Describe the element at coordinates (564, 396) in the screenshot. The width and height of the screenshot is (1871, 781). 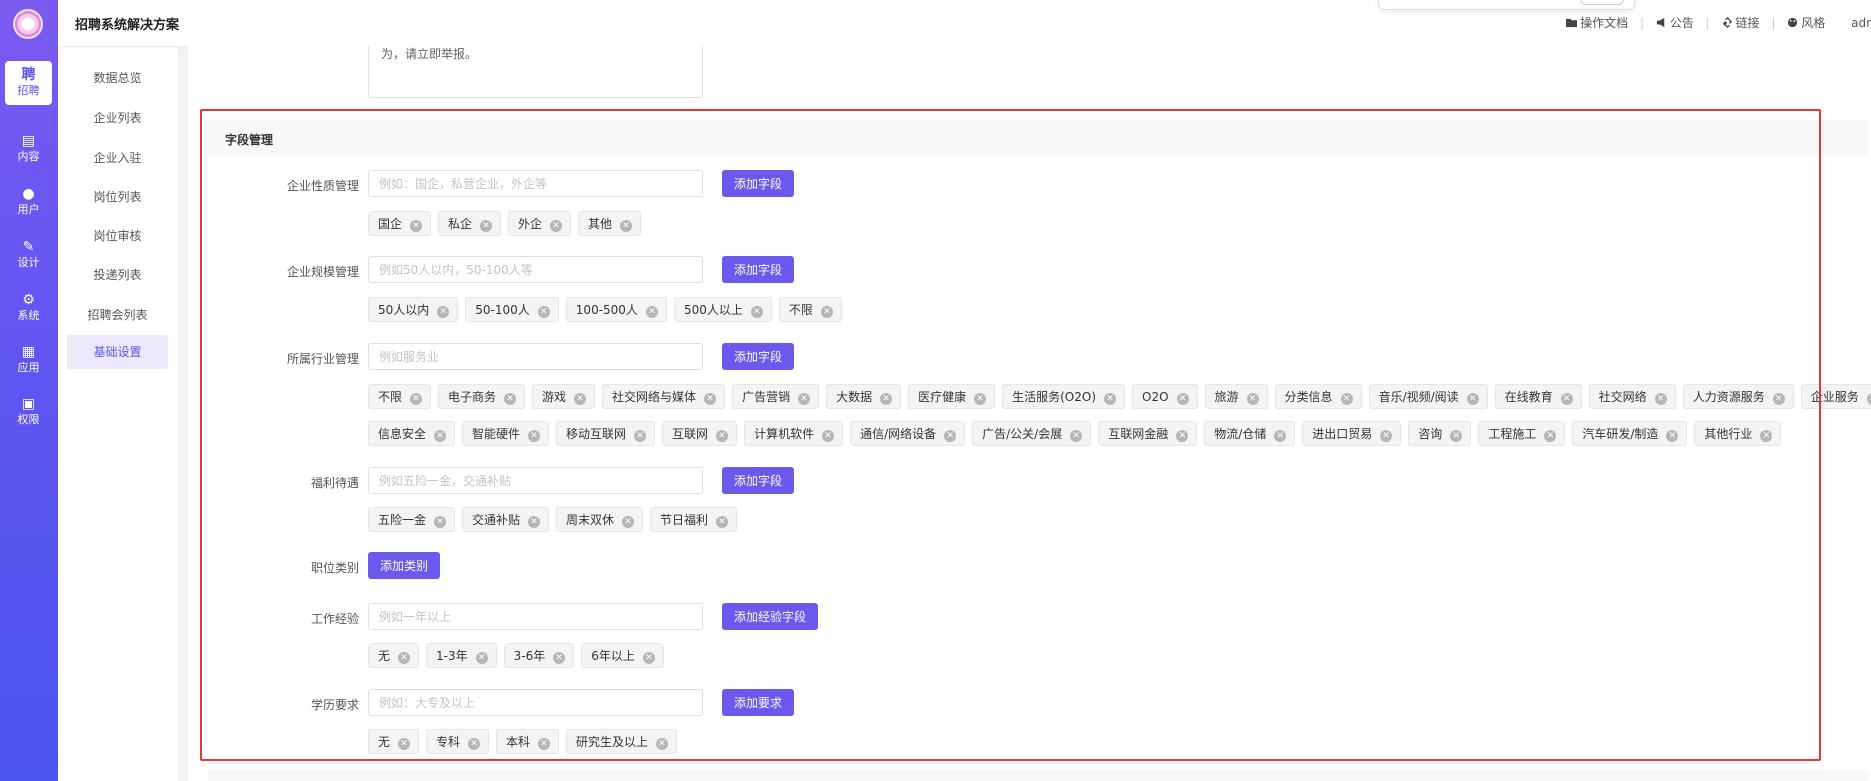
I see `tag: 游戏 ✕` at that location.